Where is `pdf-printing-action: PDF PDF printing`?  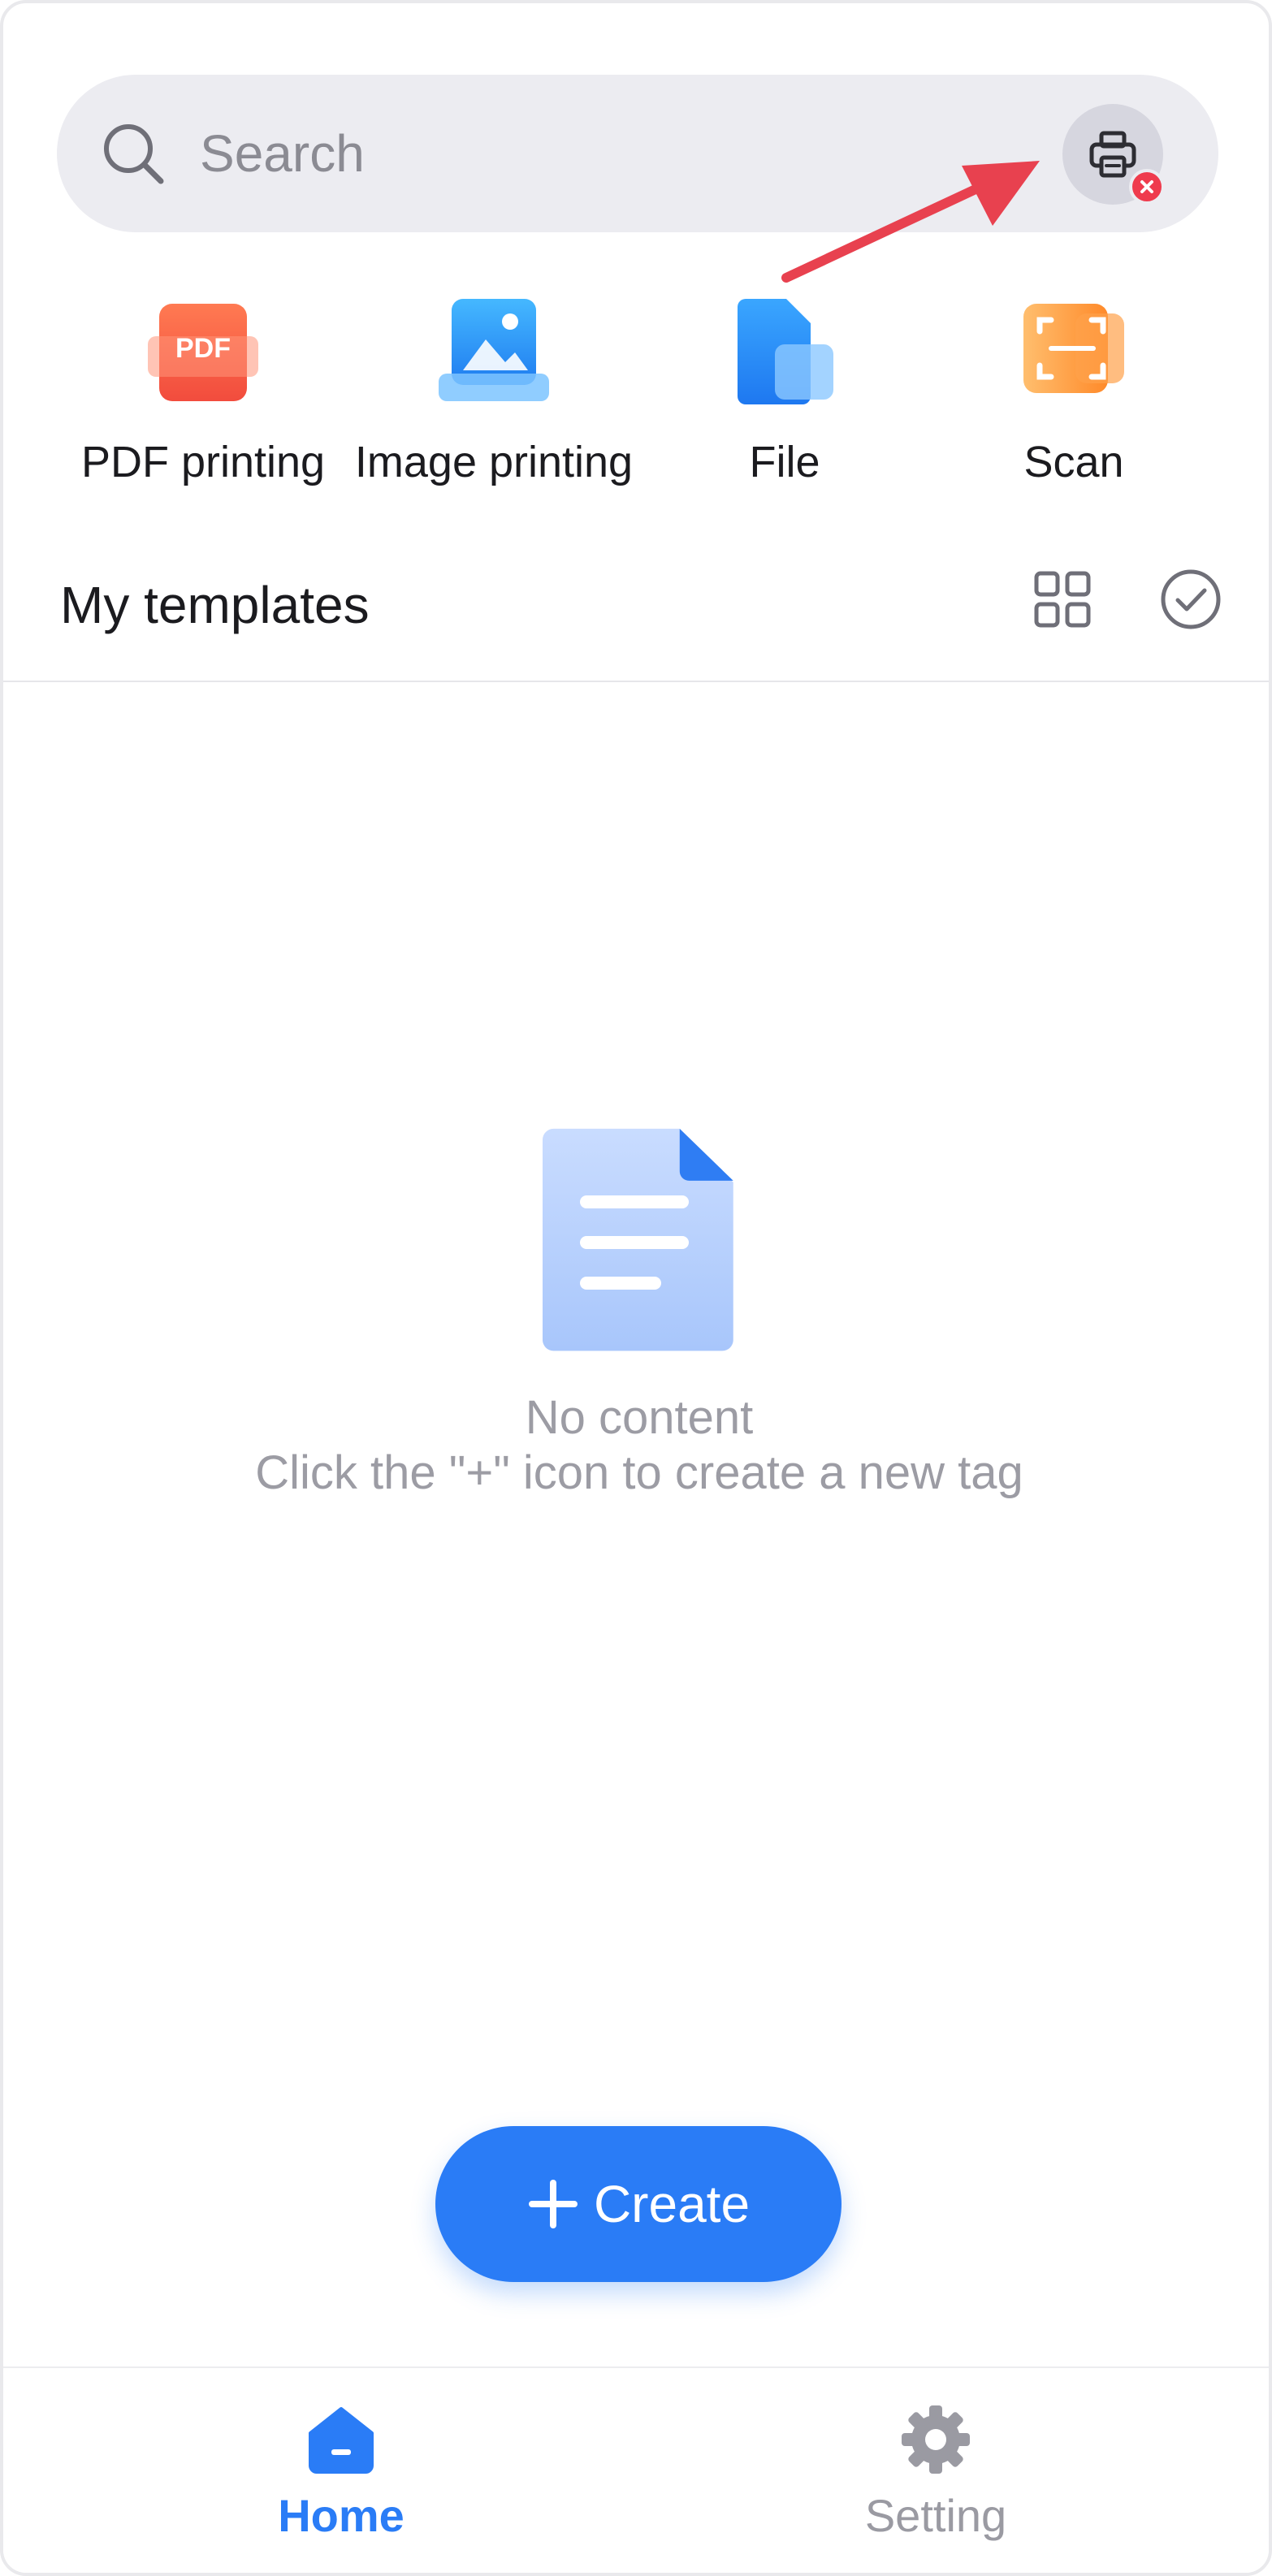 pdf-printing-action: PDF PDF printing is located at coordinates (203, 391).